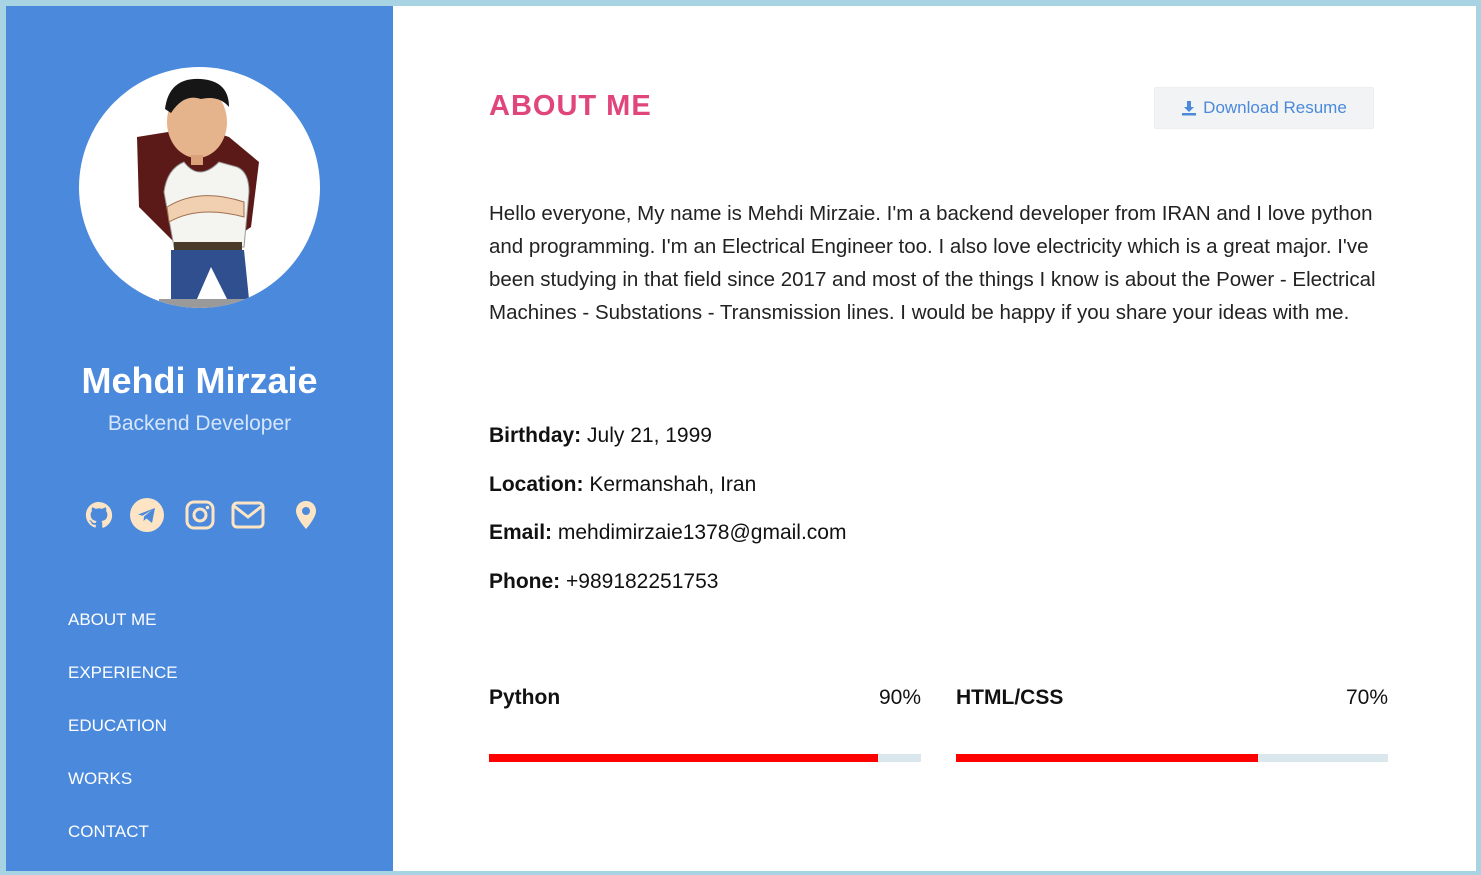  What do you see at coordinates (1010, 697) in the screenshot?
I see `skill-name: HTML/CSS` at bounding box center [1010, 697].